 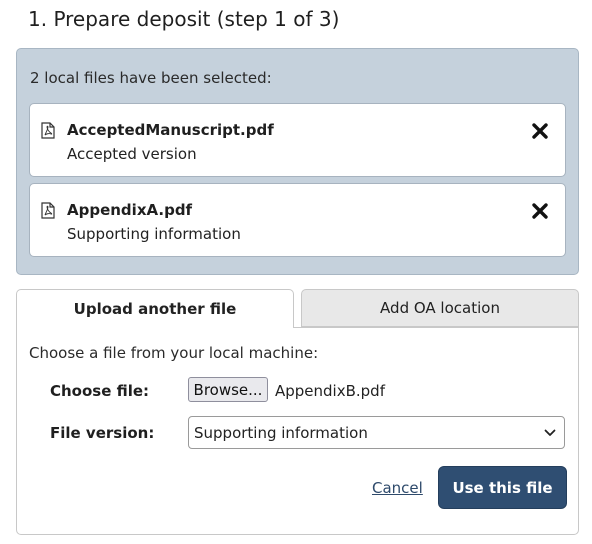 I want to click on file-version: Supporting information, so click(x=154, y=234).